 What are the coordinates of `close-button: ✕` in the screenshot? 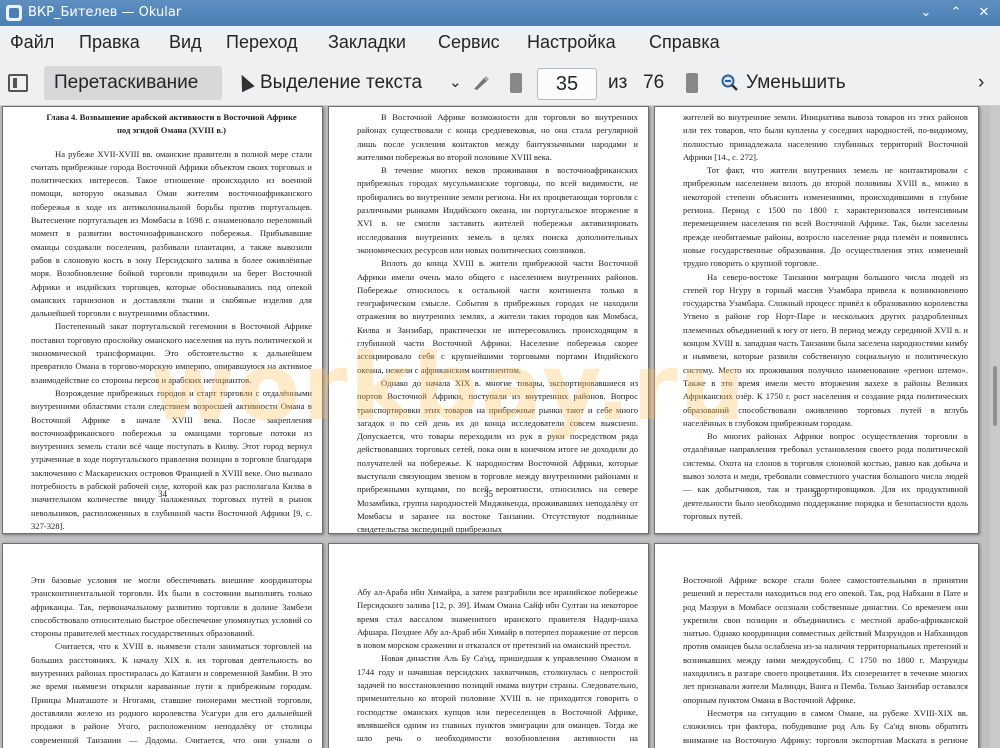 It's located at (984, 13).